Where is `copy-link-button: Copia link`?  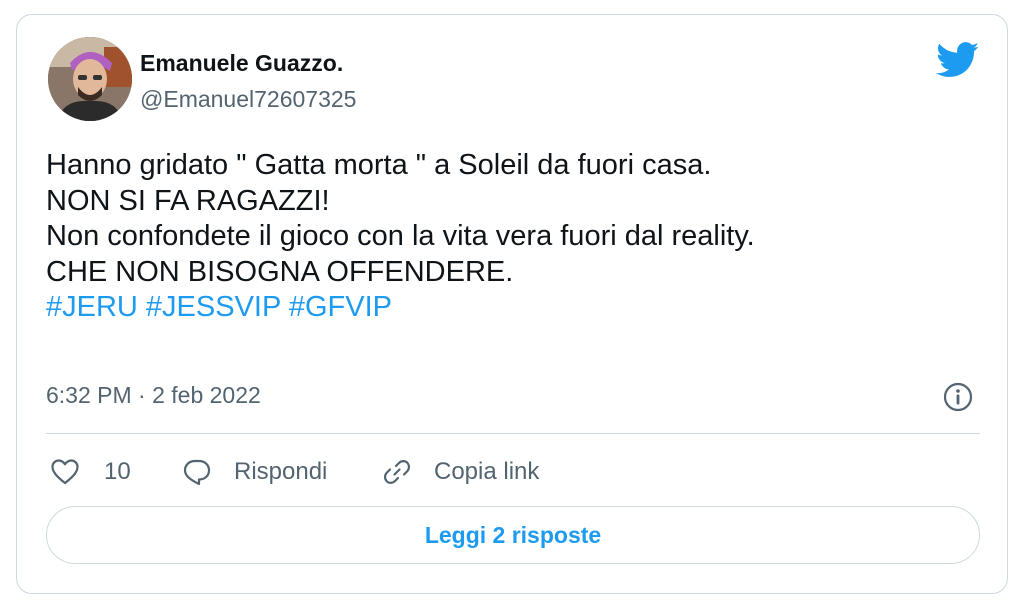 copy-link-button: Copia link is located at coordinates (460, 472).